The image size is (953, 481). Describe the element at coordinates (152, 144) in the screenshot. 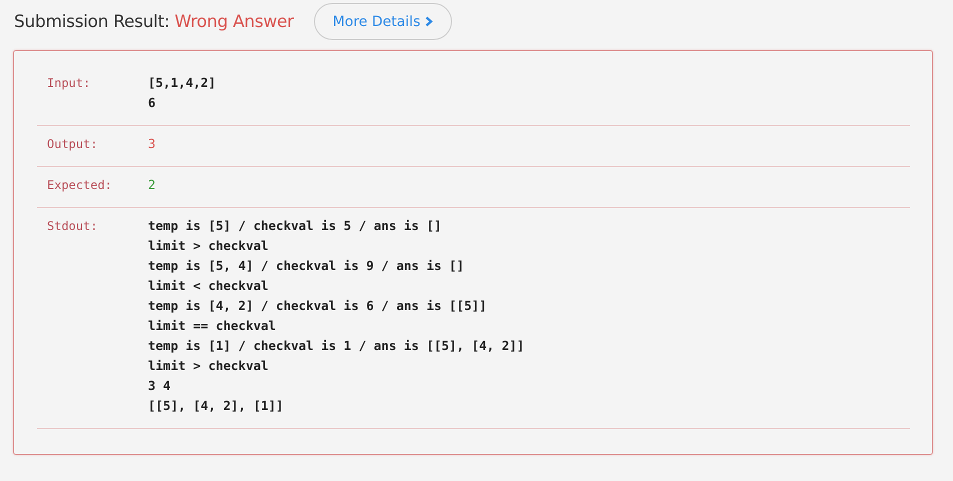

I see `field-value: 3` at that location.